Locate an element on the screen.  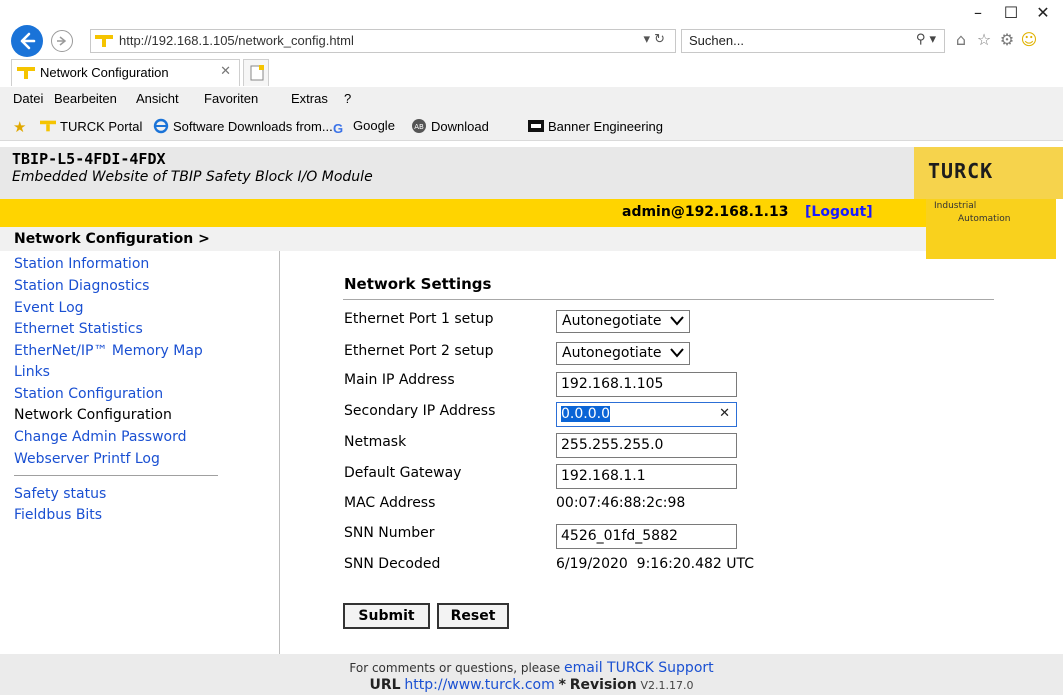
sidebar-item-ethernet-statistics: Ethernet Statistics is located at coordinates (78, 329).